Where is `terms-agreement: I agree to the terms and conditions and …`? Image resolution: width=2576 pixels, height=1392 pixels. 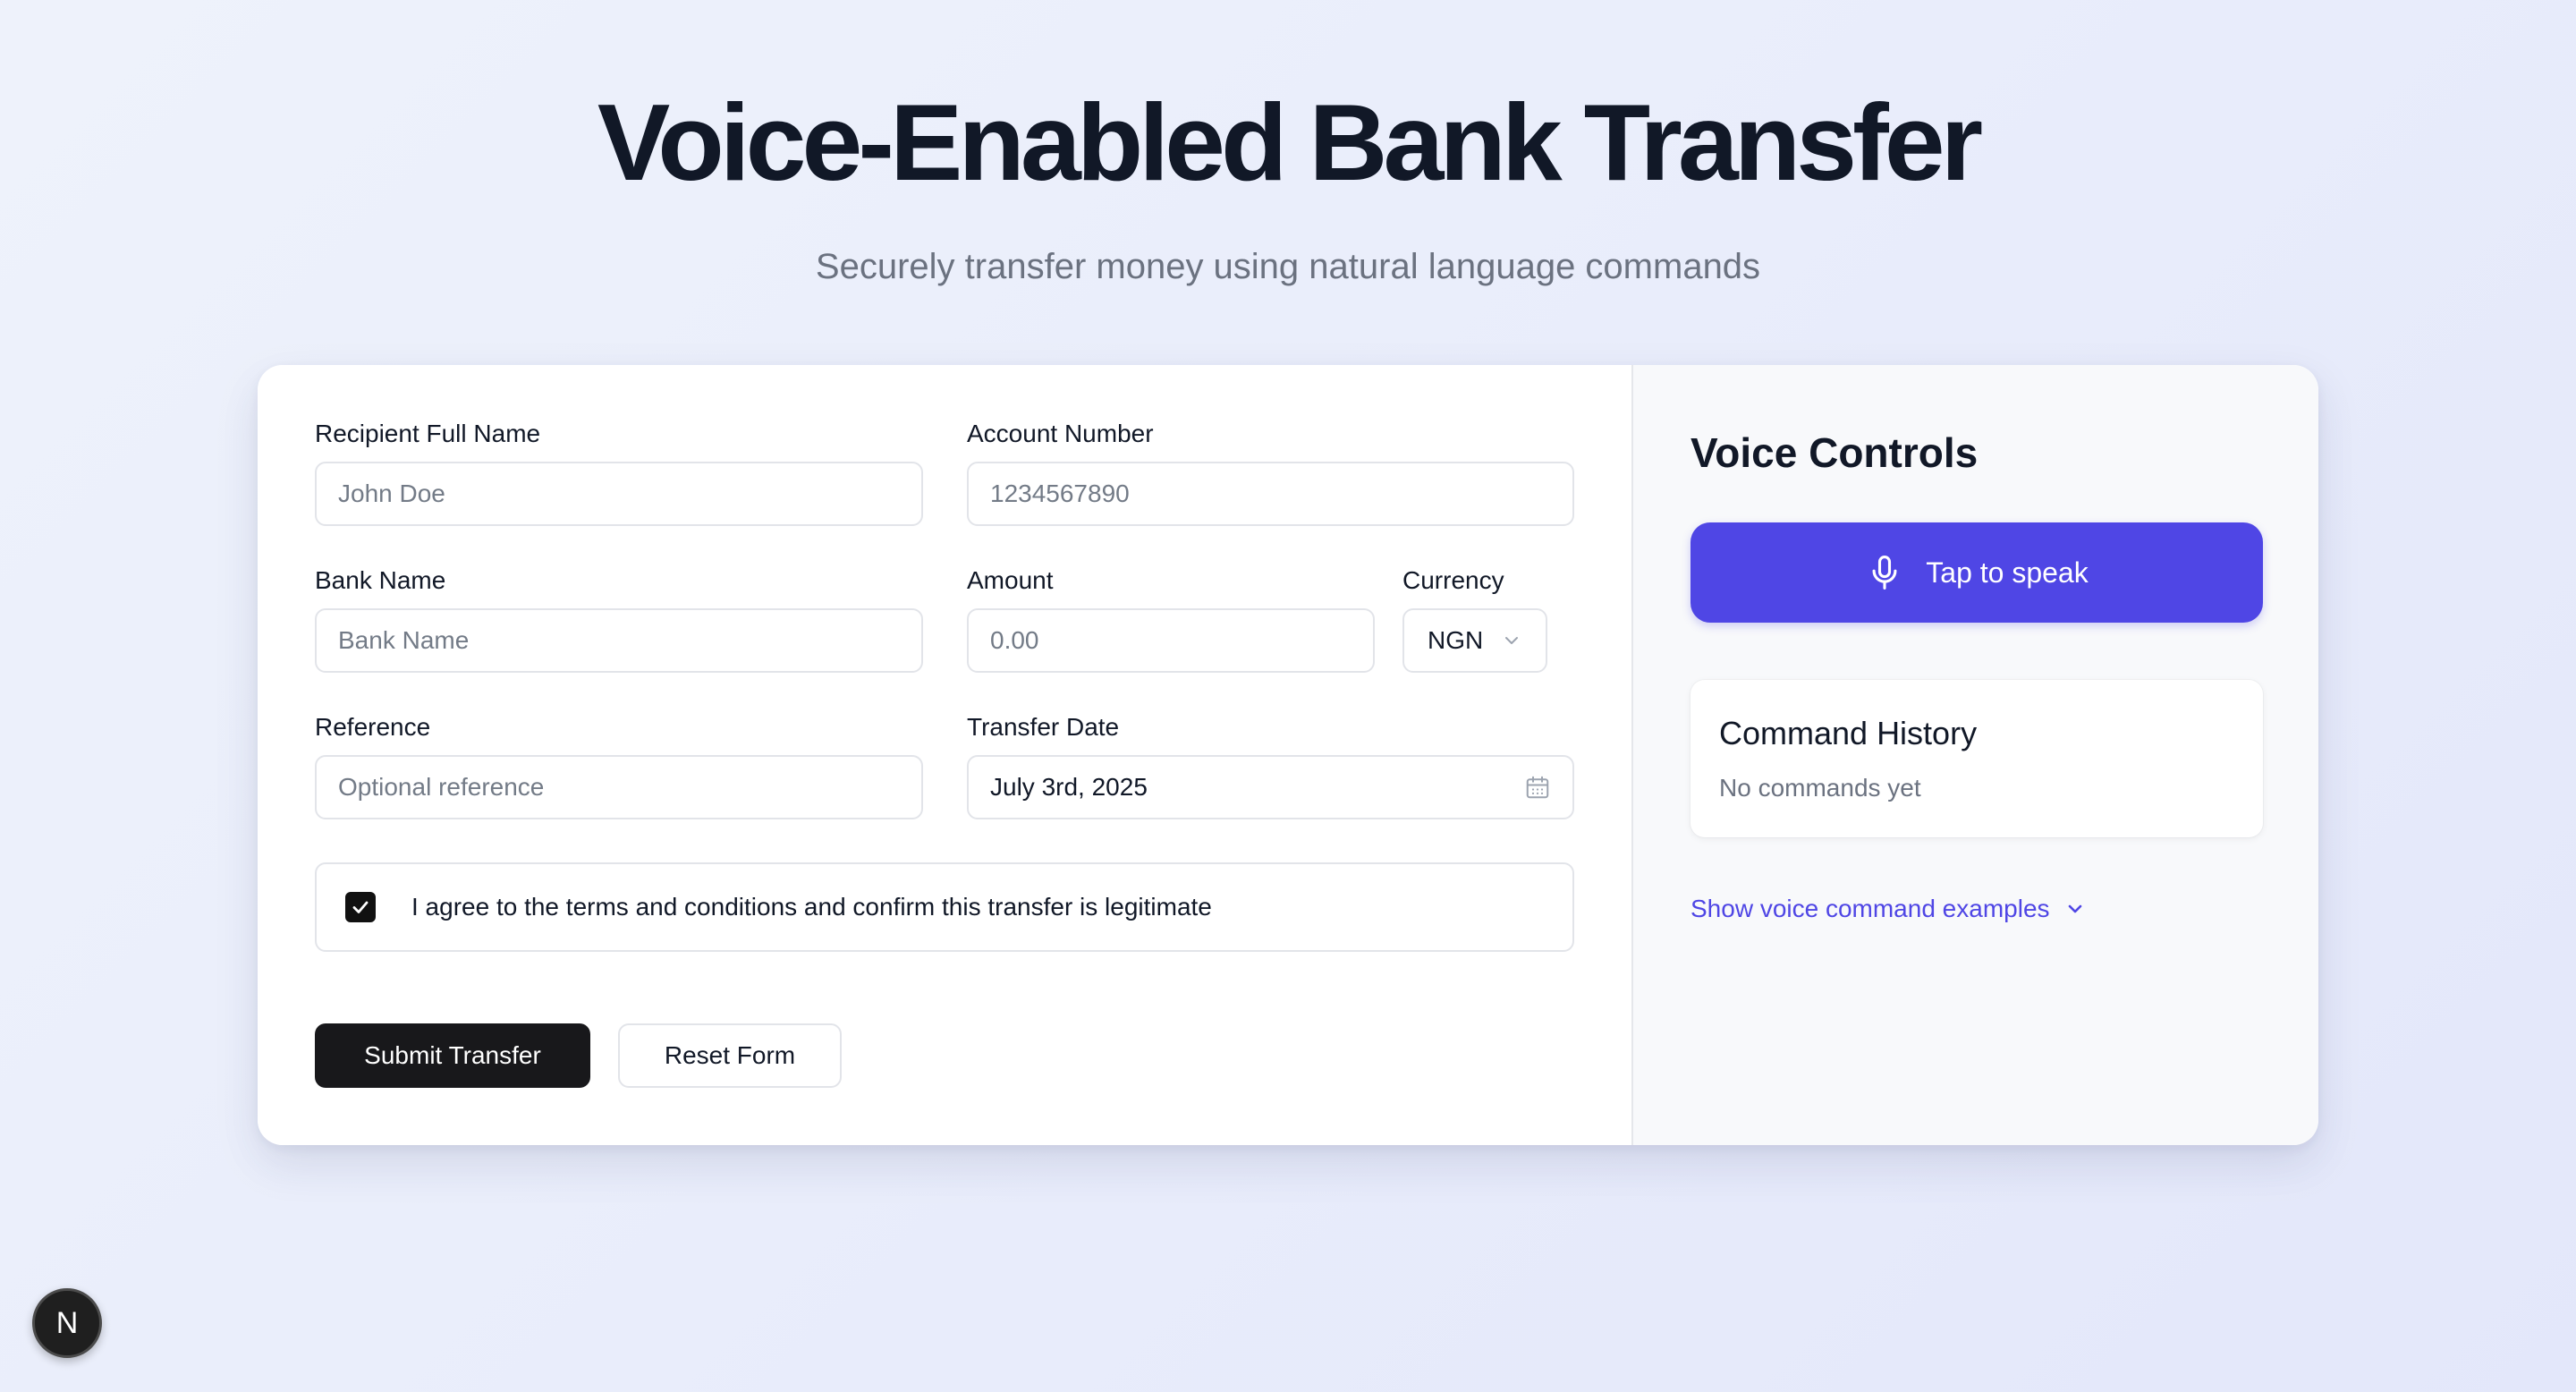 terms-agreement: I agree to the terms and conditions and … is located at coordinates (944, 907).